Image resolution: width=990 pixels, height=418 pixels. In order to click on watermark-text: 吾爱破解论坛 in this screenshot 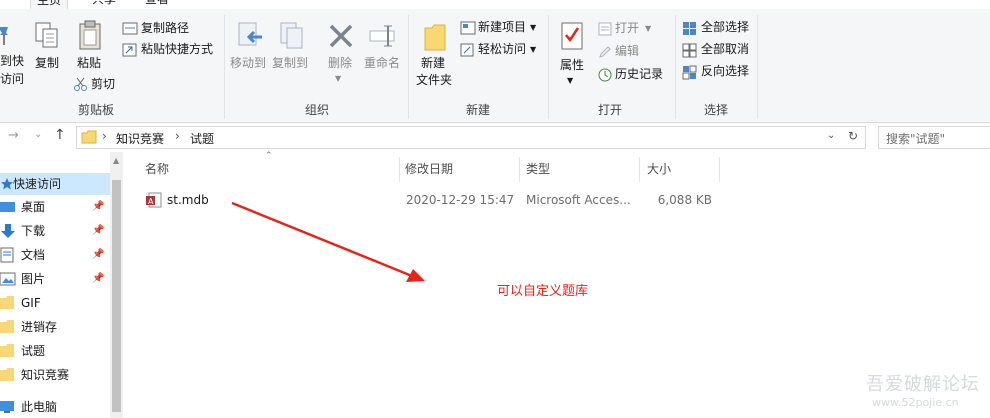, I will do `click(923, 384)`.